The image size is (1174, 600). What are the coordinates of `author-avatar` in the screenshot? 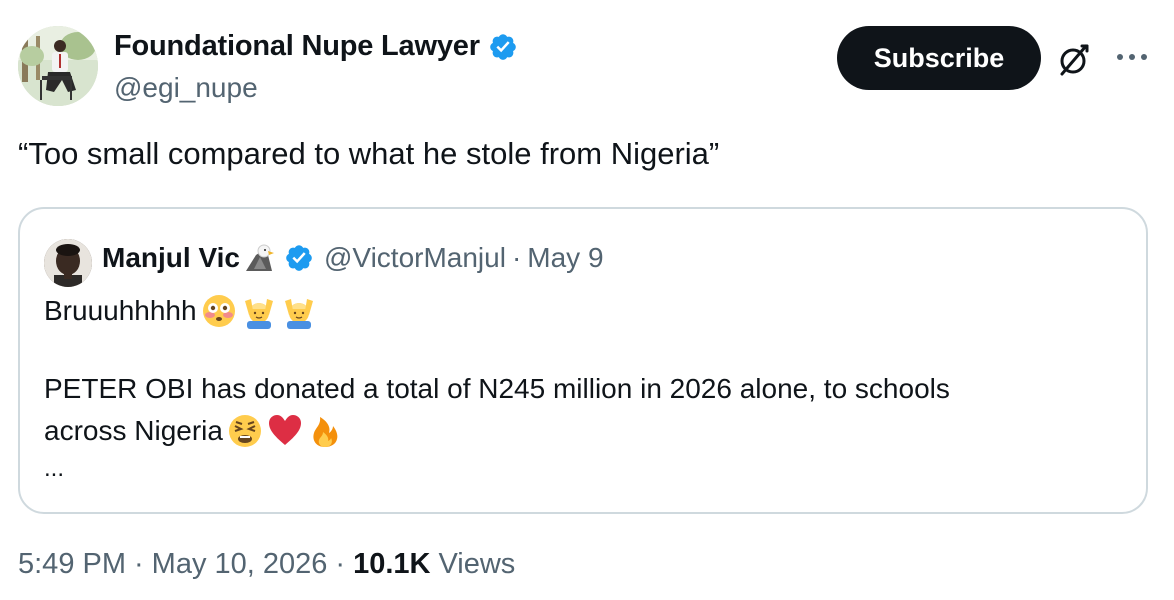 It's located at (58, 66).